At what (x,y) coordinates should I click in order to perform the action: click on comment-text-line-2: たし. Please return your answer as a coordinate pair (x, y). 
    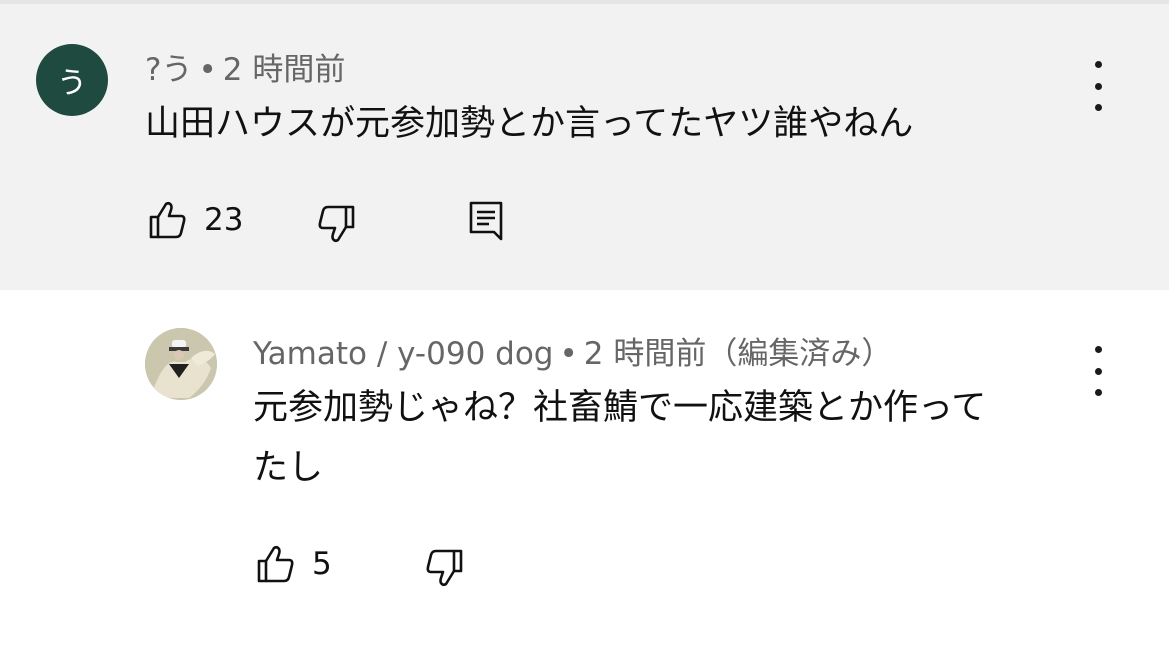
    Looking at the image, I should click on (288, 468).